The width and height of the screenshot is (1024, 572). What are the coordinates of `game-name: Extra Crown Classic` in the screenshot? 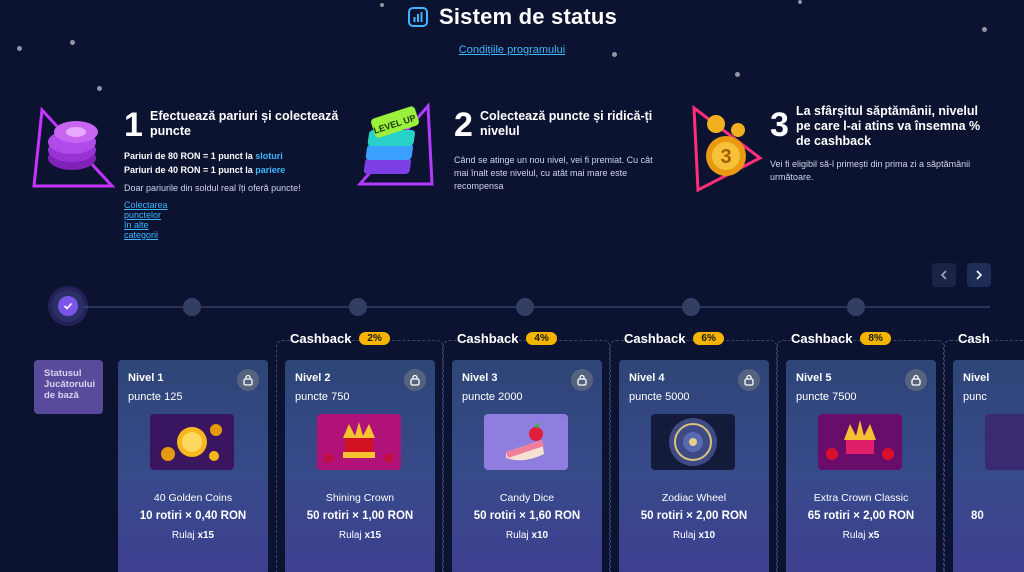 It's located at (861, 498).